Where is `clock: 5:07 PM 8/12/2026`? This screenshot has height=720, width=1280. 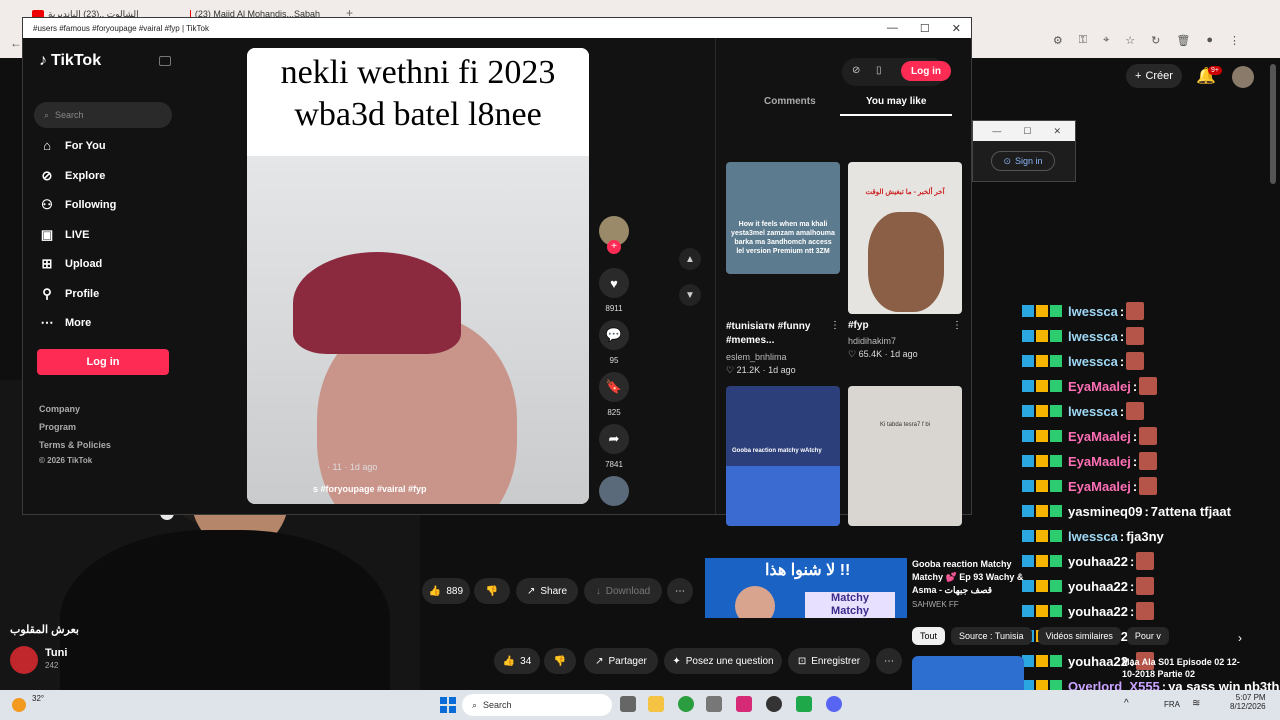 clock: 5:07 PM 8/12/2026 is located at coordinates (1248, 702).